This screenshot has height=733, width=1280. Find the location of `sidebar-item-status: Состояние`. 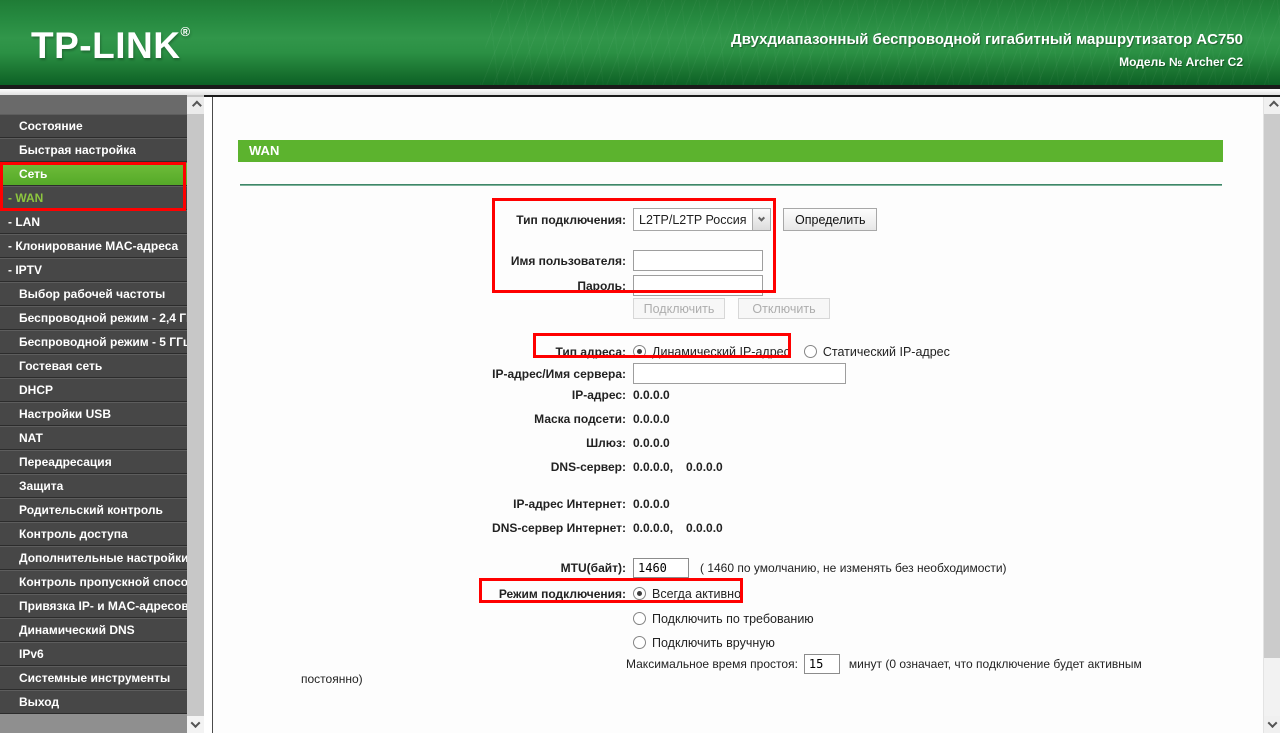

sidebar-item-status: Состояние is located at coordinates (93, 126).